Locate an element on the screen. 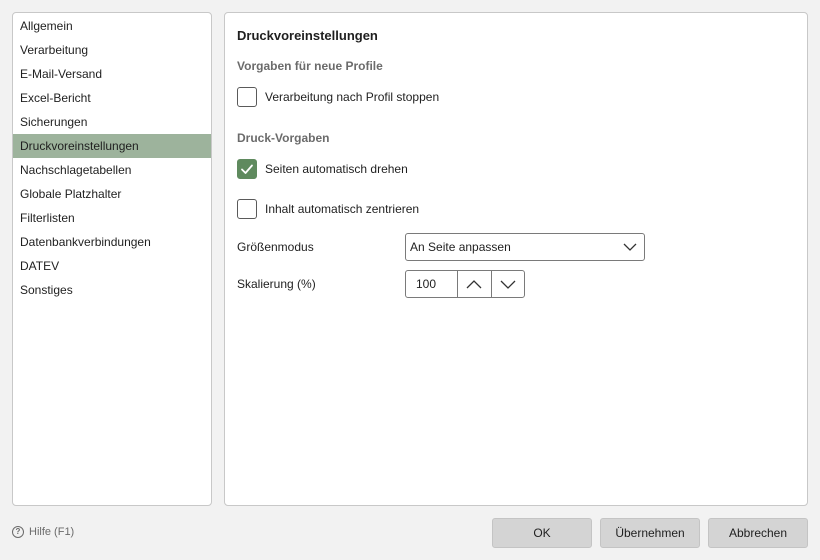  sidebar-item-globale-platzhalter: Globale Platzhalter is located at coordinates (112, 194).